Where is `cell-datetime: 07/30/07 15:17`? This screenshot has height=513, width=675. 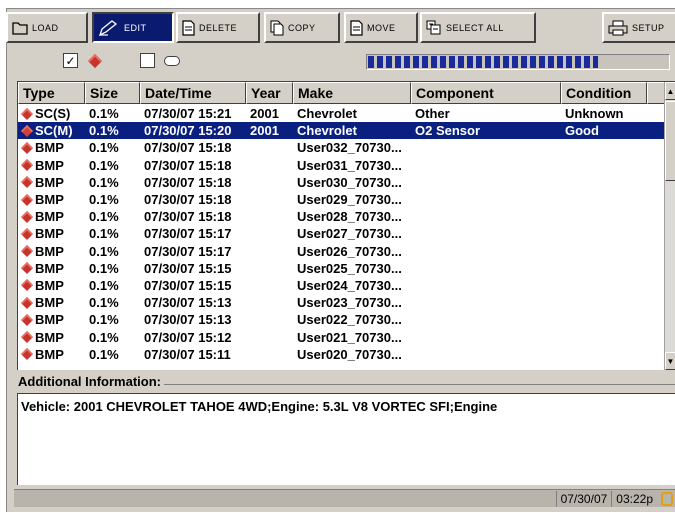
cell-datetime: 07/30/07 15:17 is located at coordinates (193, 233).